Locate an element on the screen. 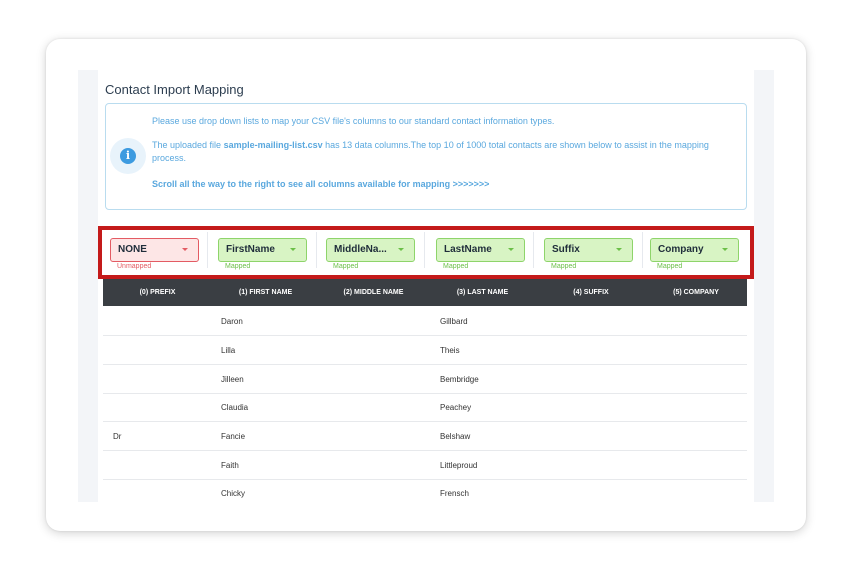 The width and height of the screenshot is (851, 576). table-row: Claudia Peachey is located at coordinates (425, 407).